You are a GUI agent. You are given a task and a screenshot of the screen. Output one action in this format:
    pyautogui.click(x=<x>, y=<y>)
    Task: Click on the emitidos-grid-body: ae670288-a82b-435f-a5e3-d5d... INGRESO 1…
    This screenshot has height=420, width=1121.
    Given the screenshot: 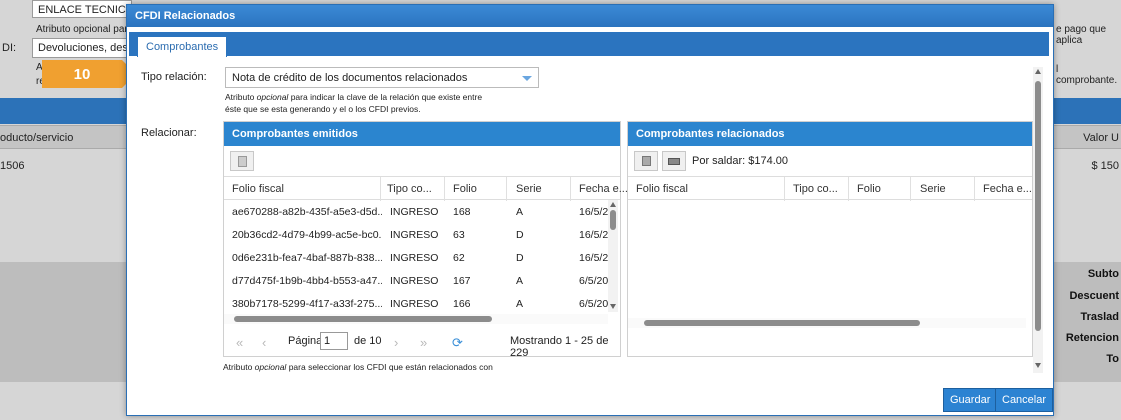 What is the action you would take?
    pyautogui.click(x=422, y=256)
    